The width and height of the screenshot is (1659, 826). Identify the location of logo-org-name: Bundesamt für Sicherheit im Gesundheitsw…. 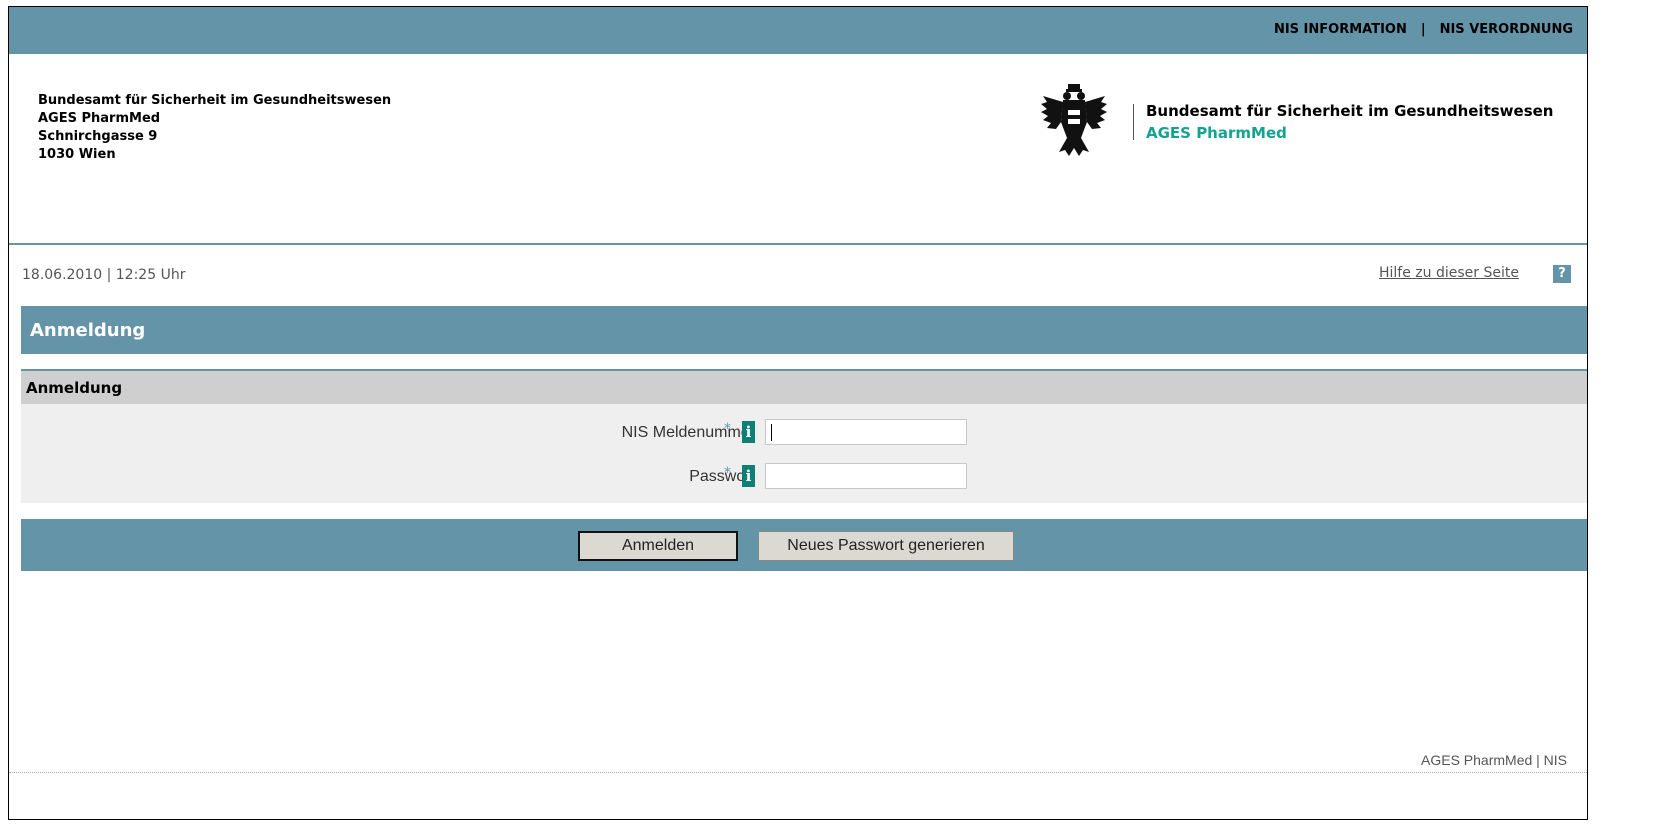
(1350, 111).